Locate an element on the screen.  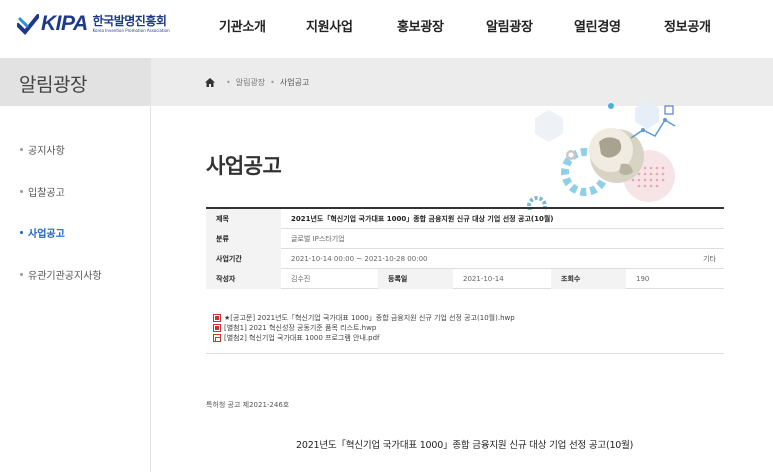
date-label: 등록일 is located at coordinates (415, 279).